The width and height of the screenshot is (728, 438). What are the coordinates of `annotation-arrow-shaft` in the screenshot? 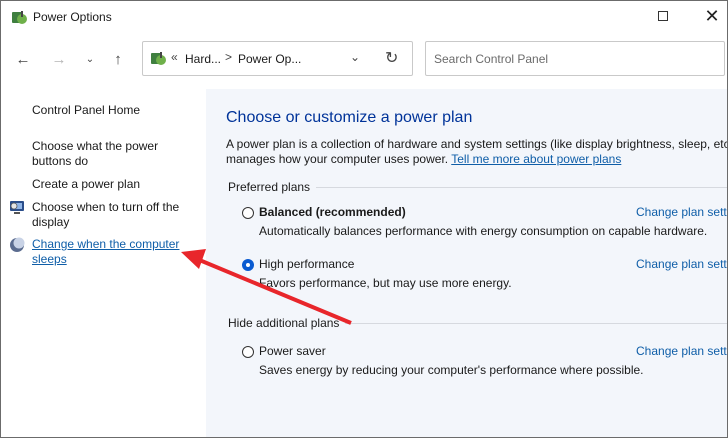 It's located at (274, 291).